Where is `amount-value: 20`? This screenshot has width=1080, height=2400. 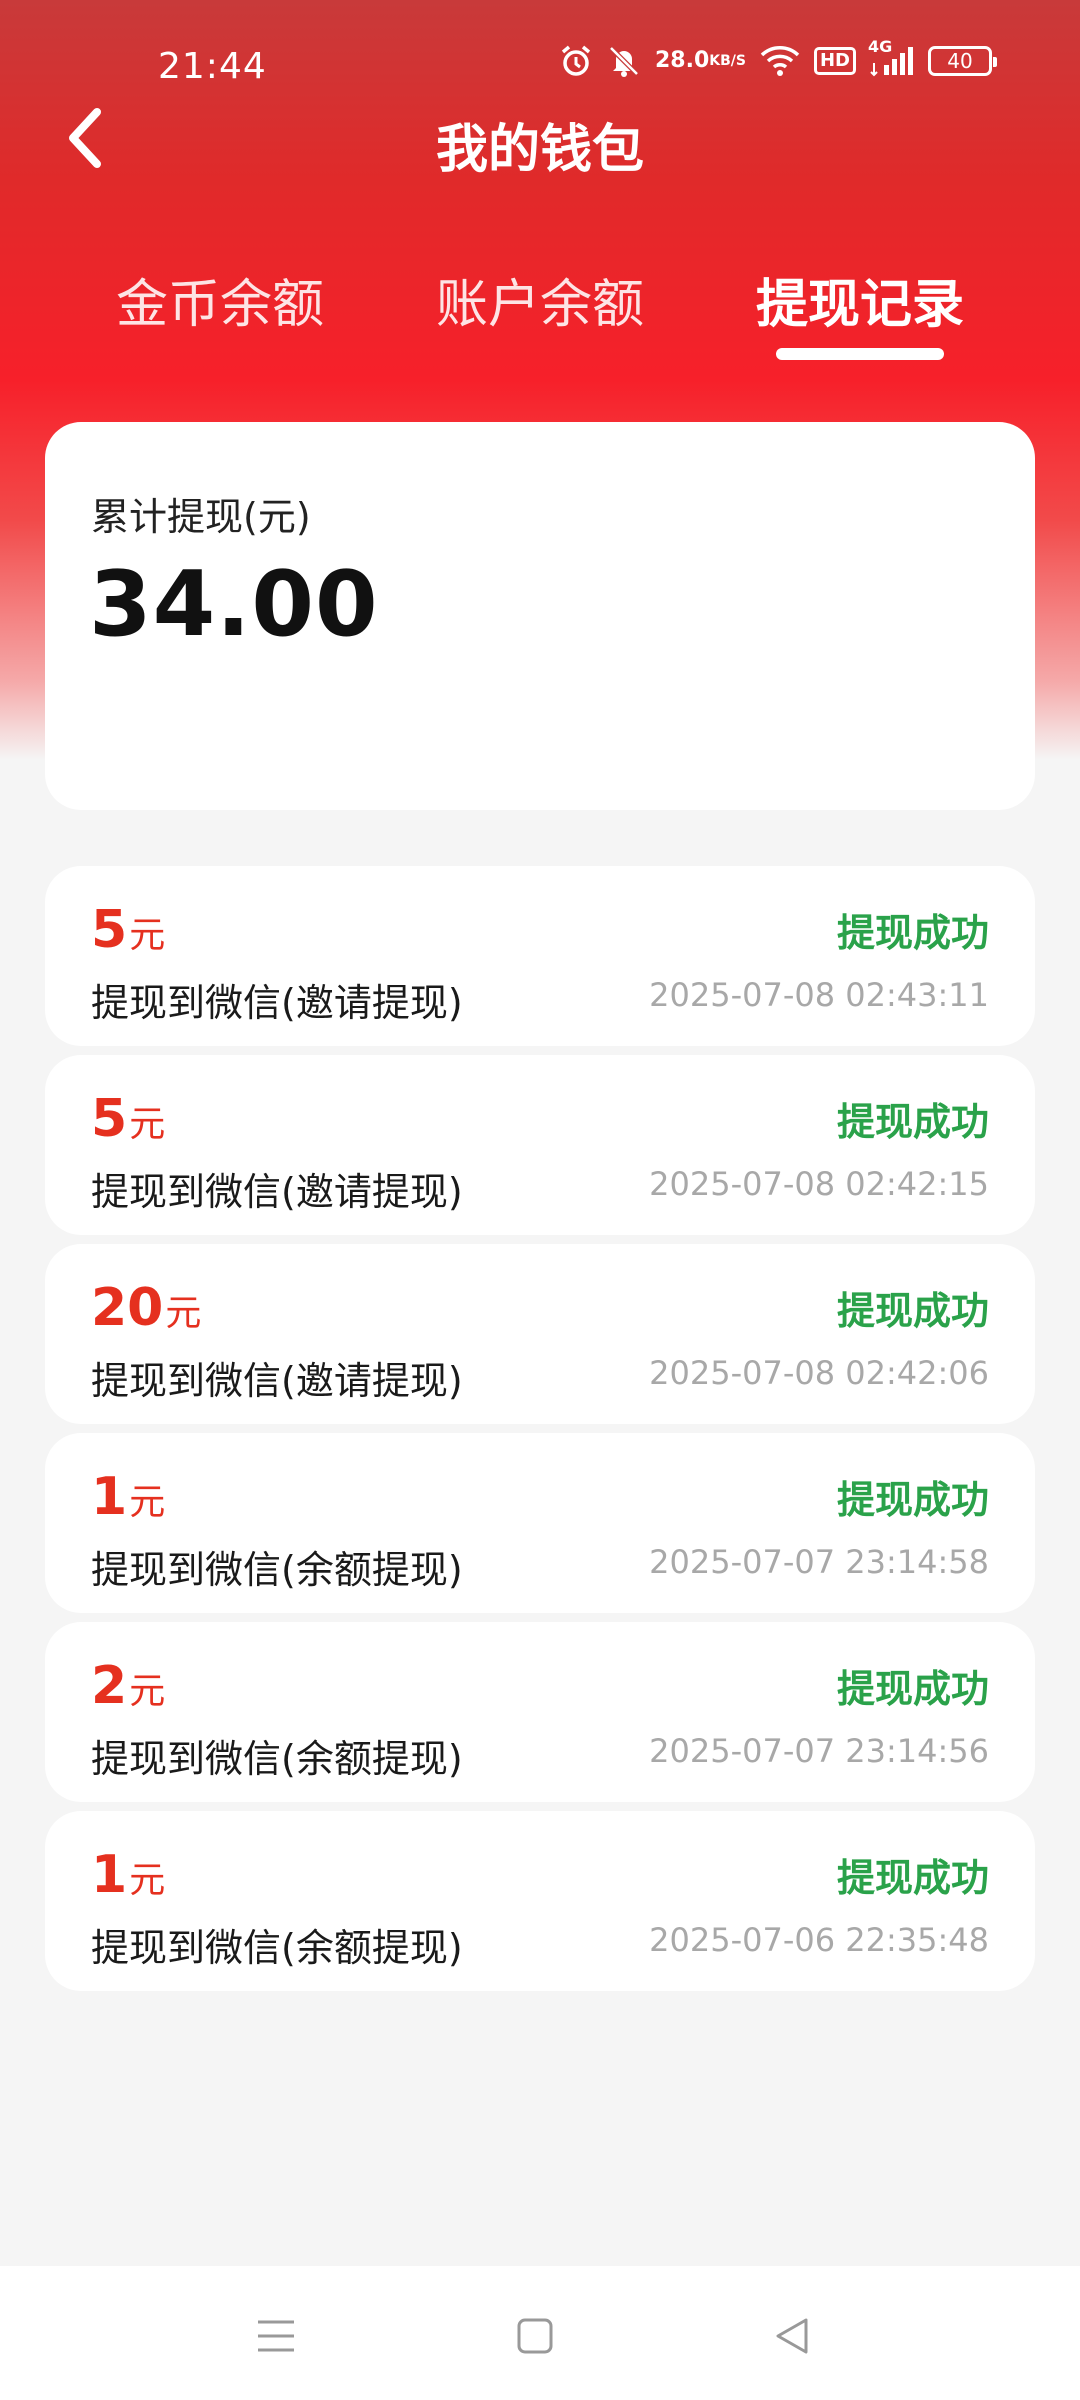
amount-value: 20 is located at coordinates (127, 1308).